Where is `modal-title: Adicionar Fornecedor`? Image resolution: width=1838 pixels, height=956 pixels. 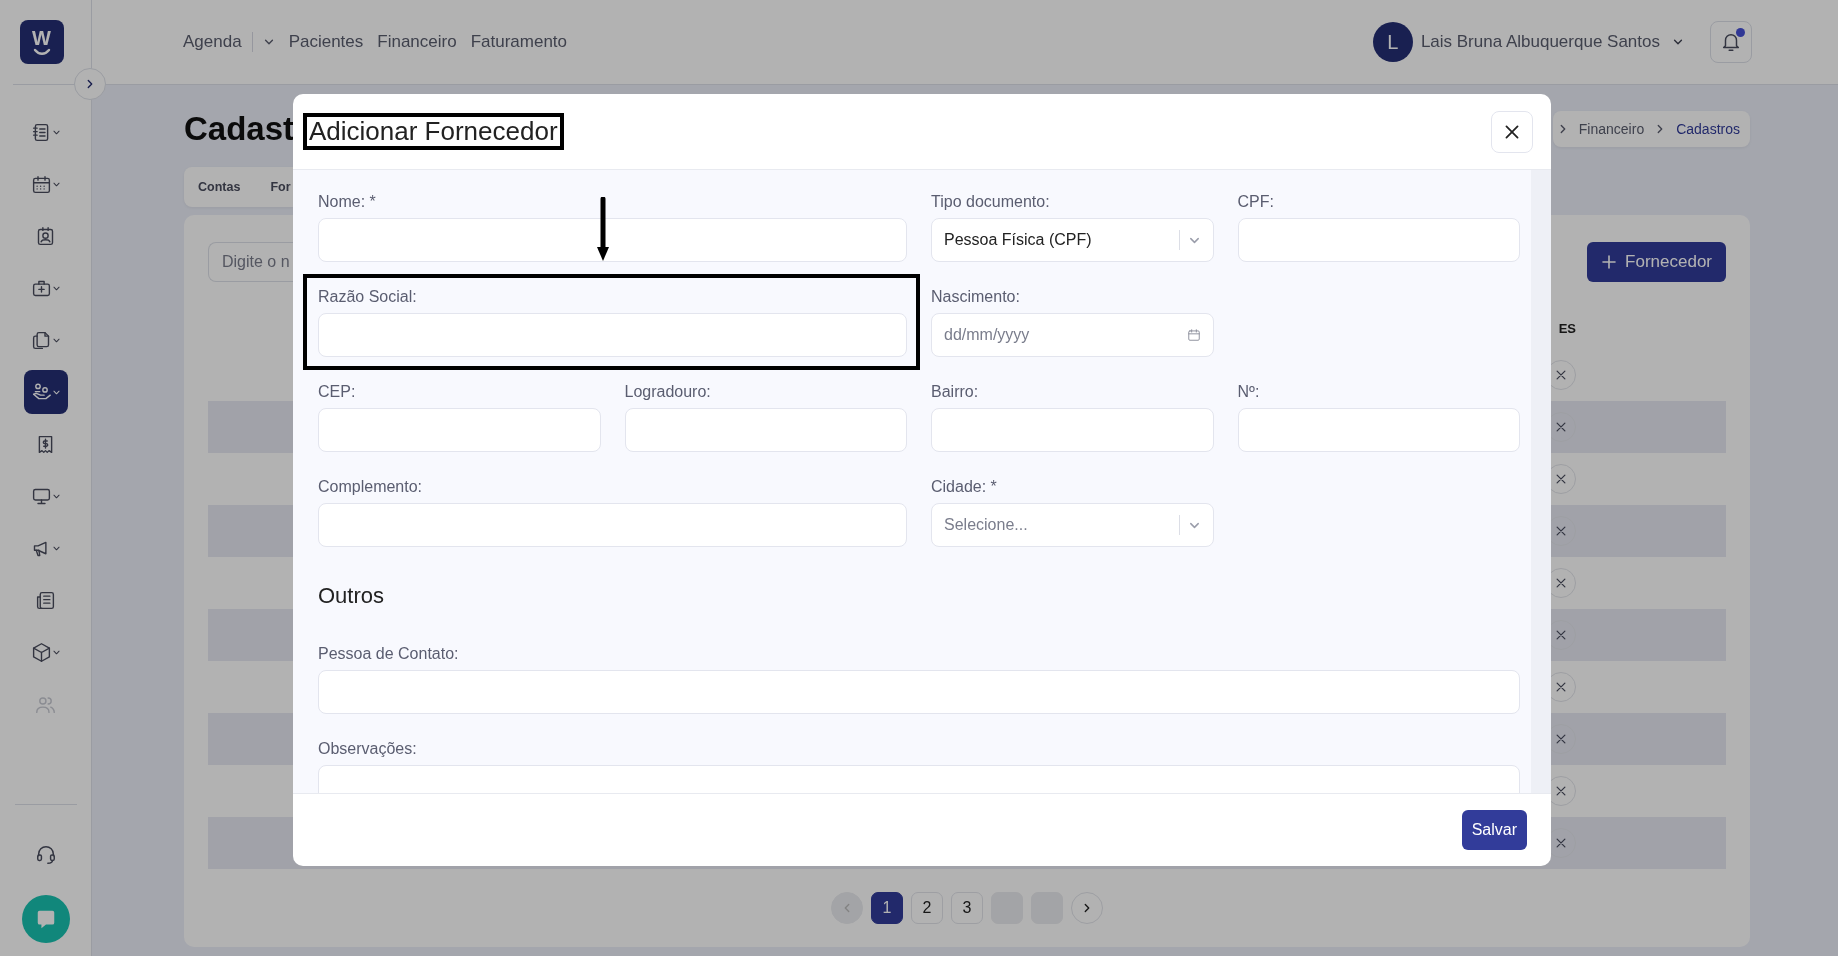
modal-title: Adicionar Fornecedor is located at coordinates (433, 131).